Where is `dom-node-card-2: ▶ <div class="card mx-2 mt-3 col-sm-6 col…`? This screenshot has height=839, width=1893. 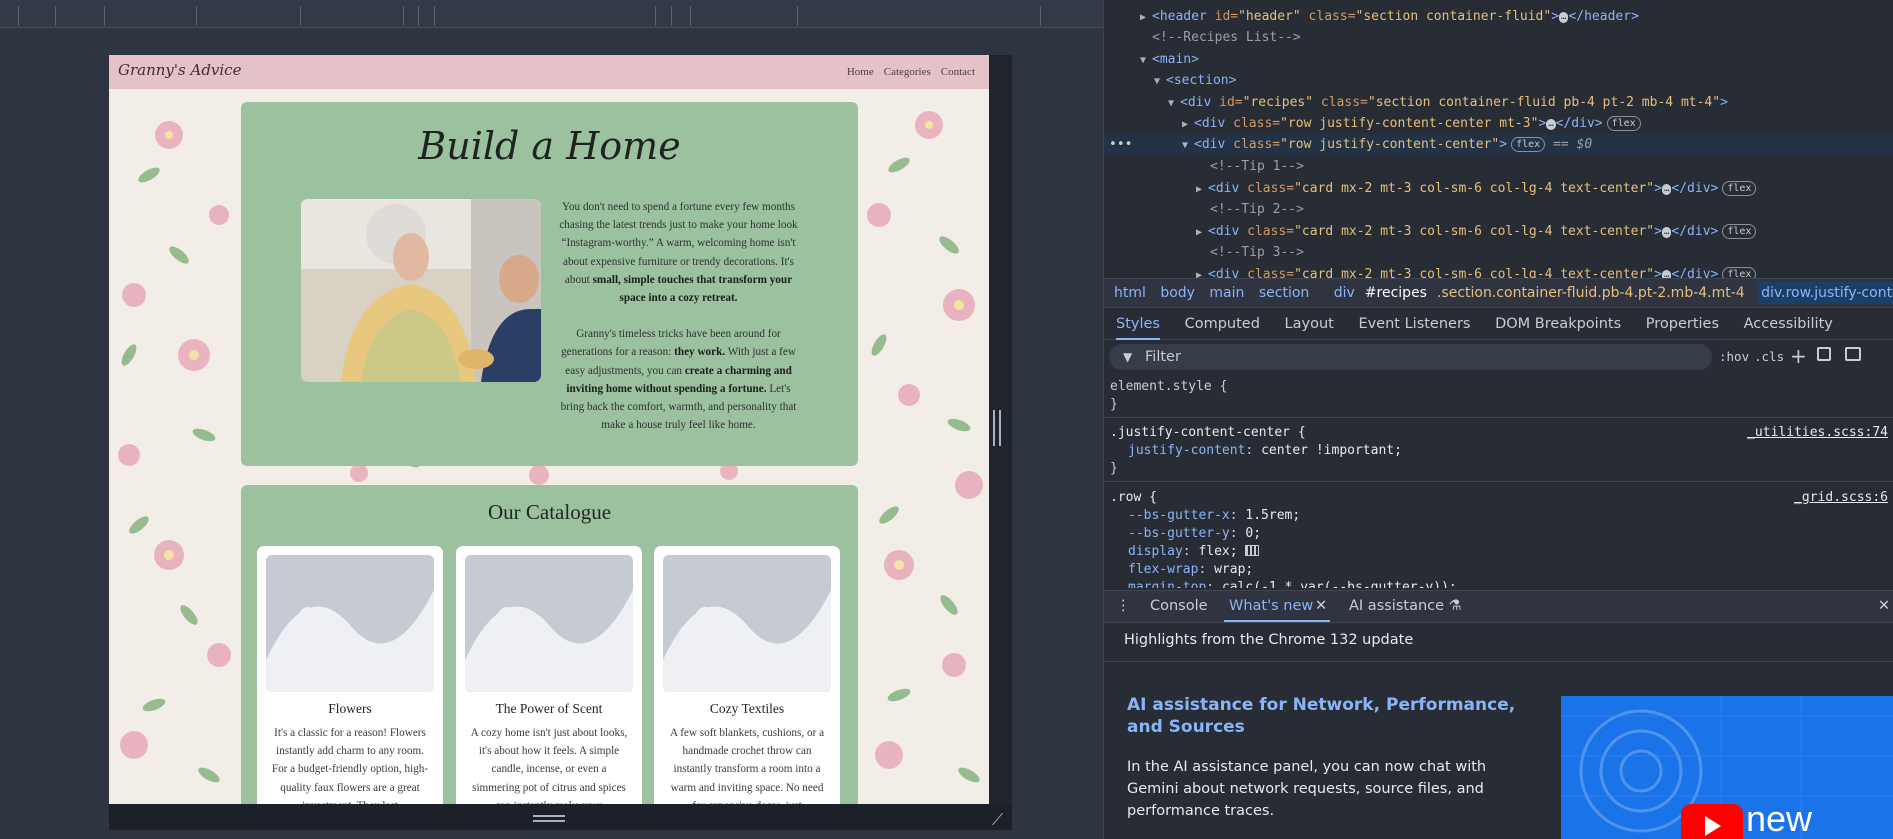 dom-node-card-2: ▶ <div class="card mx-2 mt-3 col-sm-6 col… is located at coordinates (1476, 232).